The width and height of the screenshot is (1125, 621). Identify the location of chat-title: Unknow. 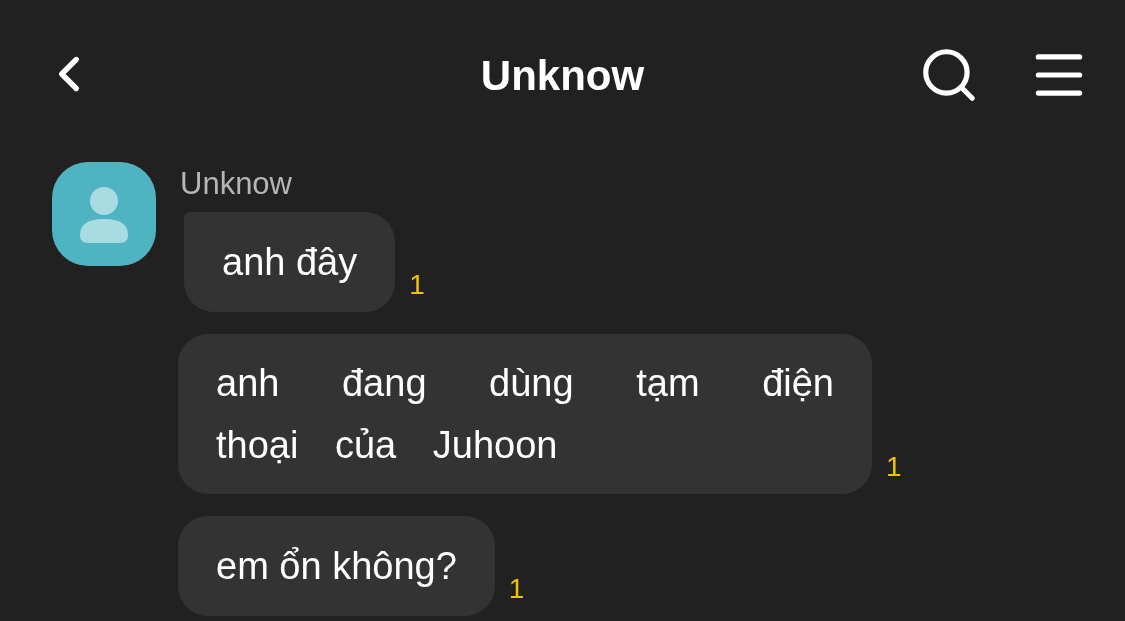
(562, 75).